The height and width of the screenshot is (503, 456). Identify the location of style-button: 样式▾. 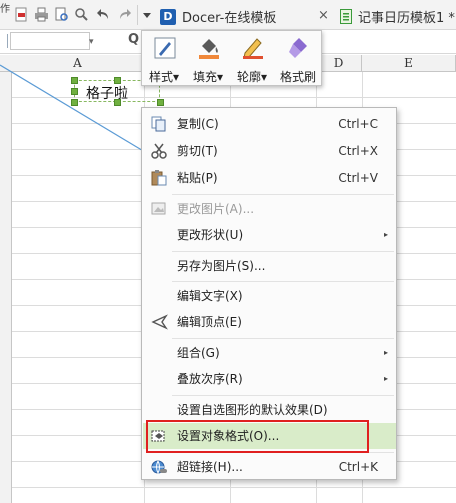
(164, 59).